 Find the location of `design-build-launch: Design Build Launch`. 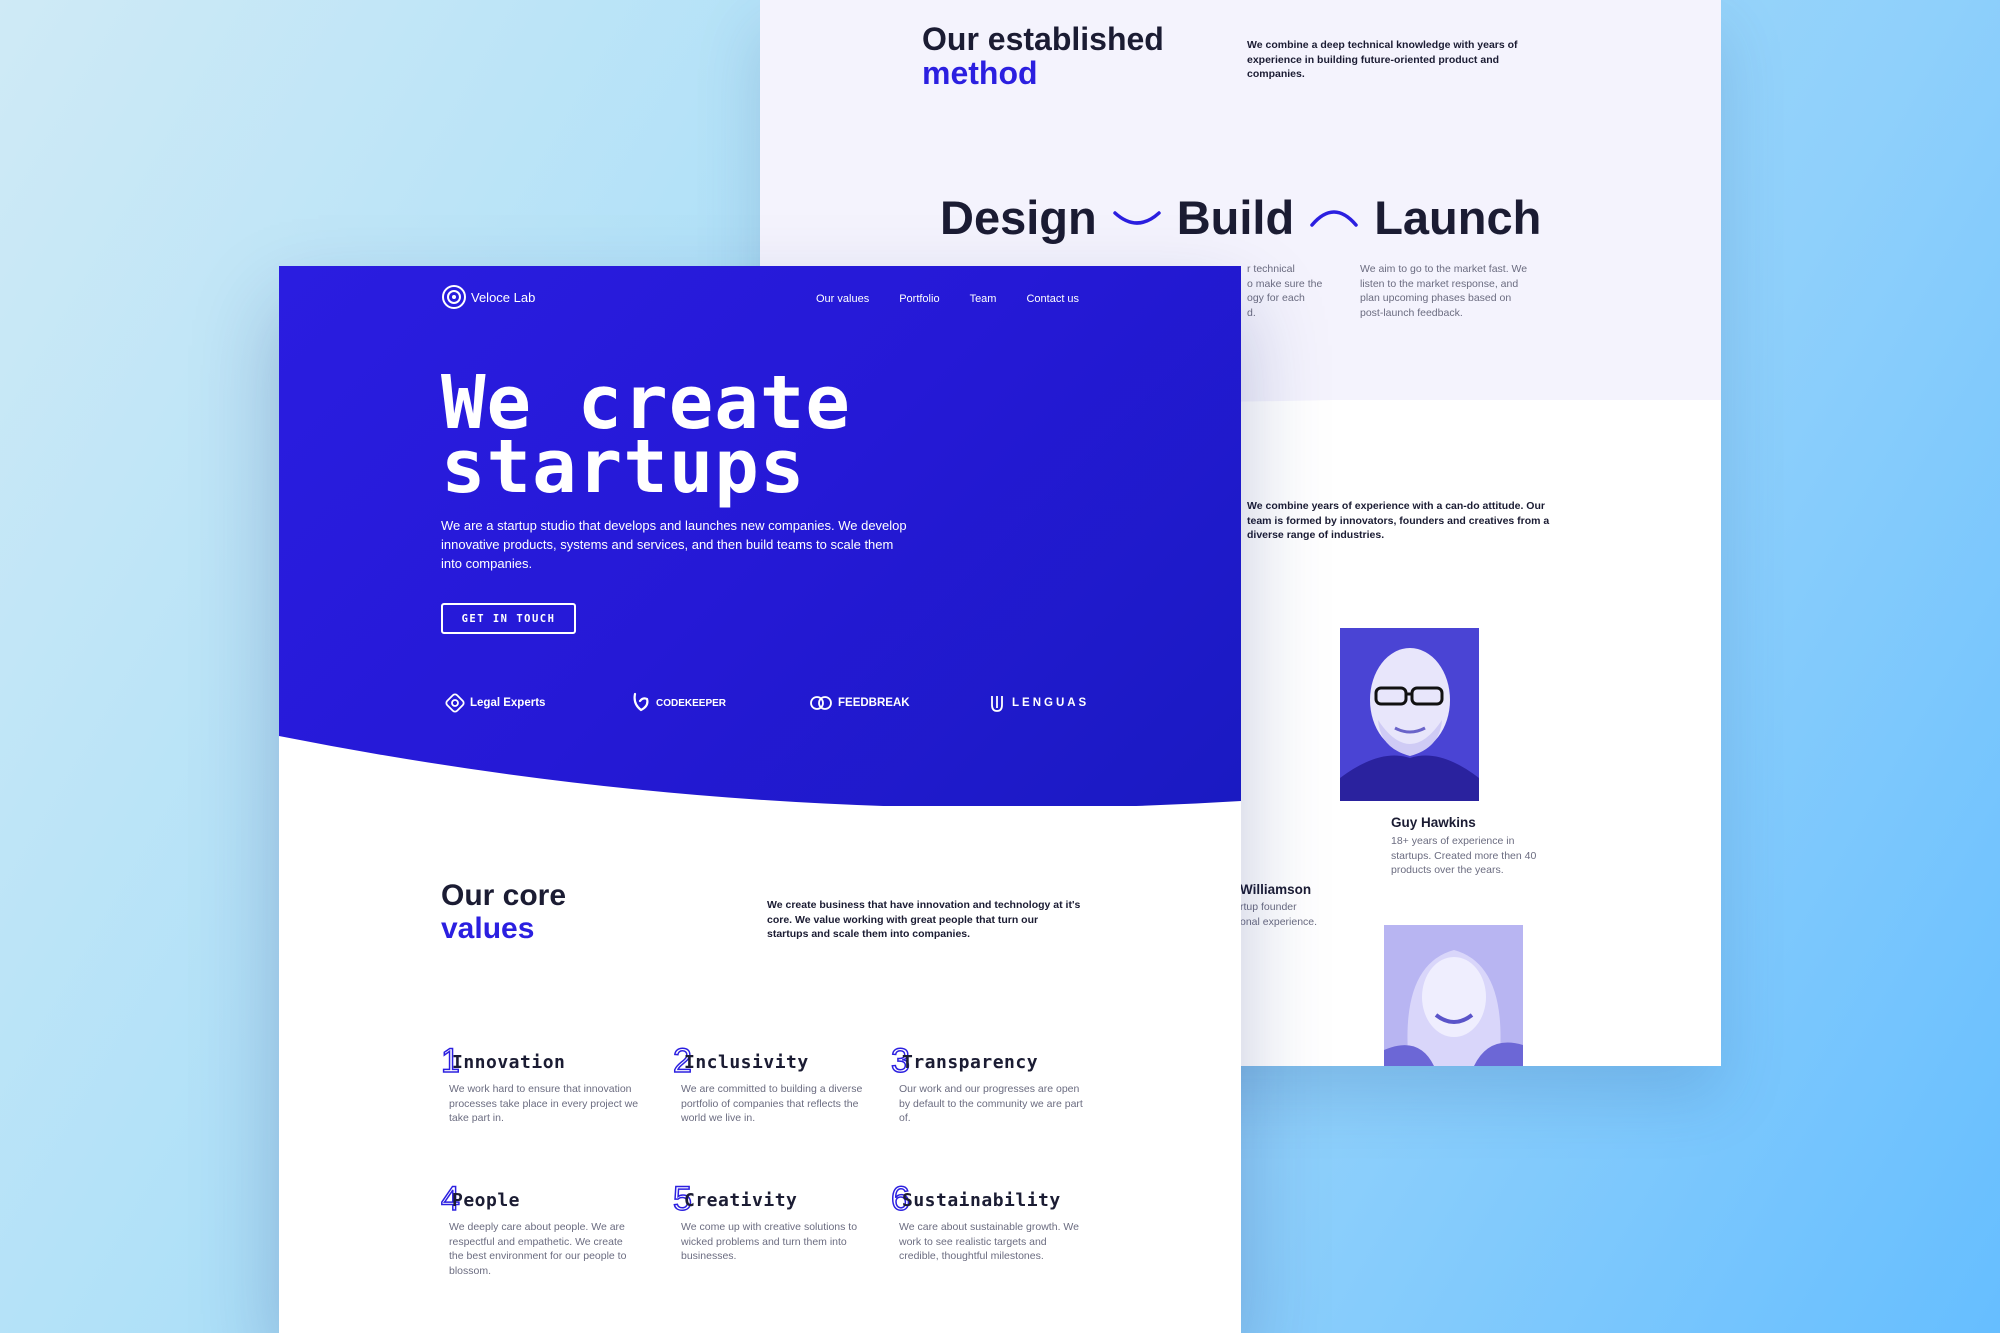

design-build-launch: Design Build Launch is located at coordinates (1240, 217).